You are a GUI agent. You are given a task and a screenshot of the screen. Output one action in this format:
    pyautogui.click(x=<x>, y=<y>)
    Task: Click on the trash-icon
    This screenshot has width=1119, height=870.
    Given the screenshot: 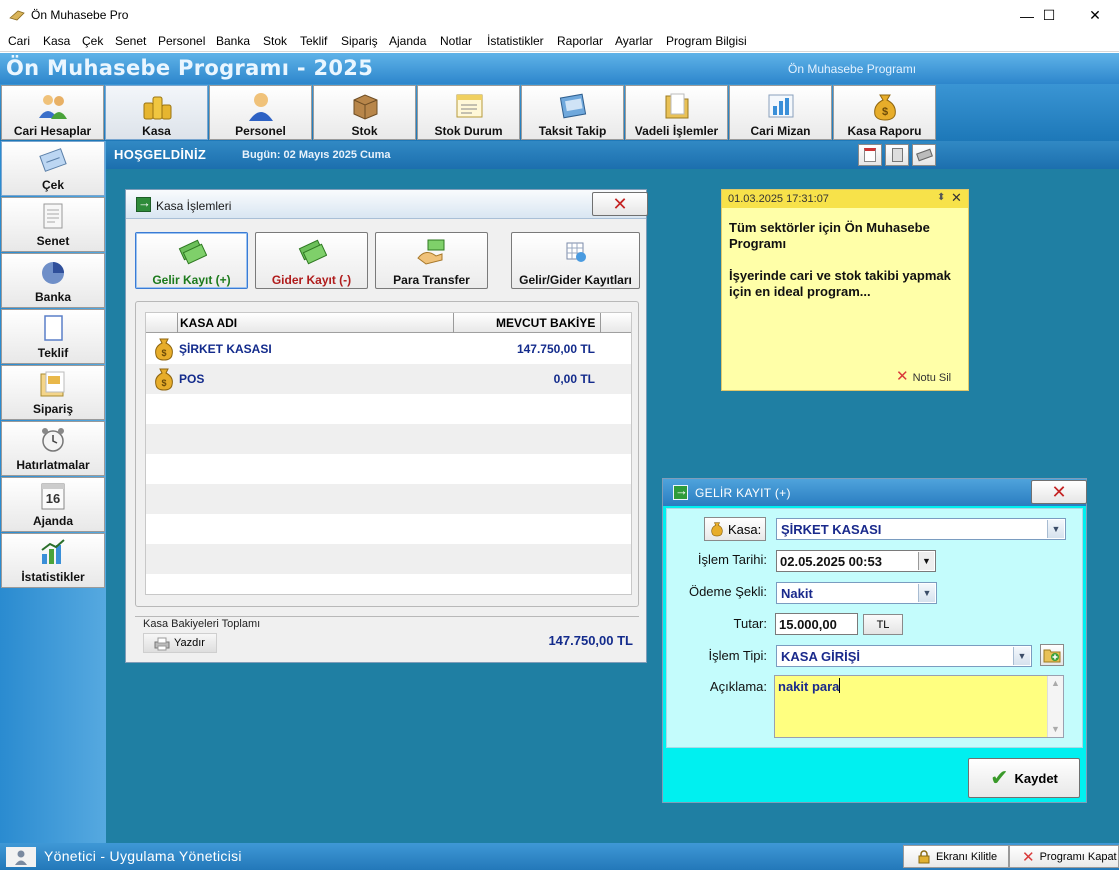 What is the action you would take?
    pyautogui.click(x=897, y=155)
    